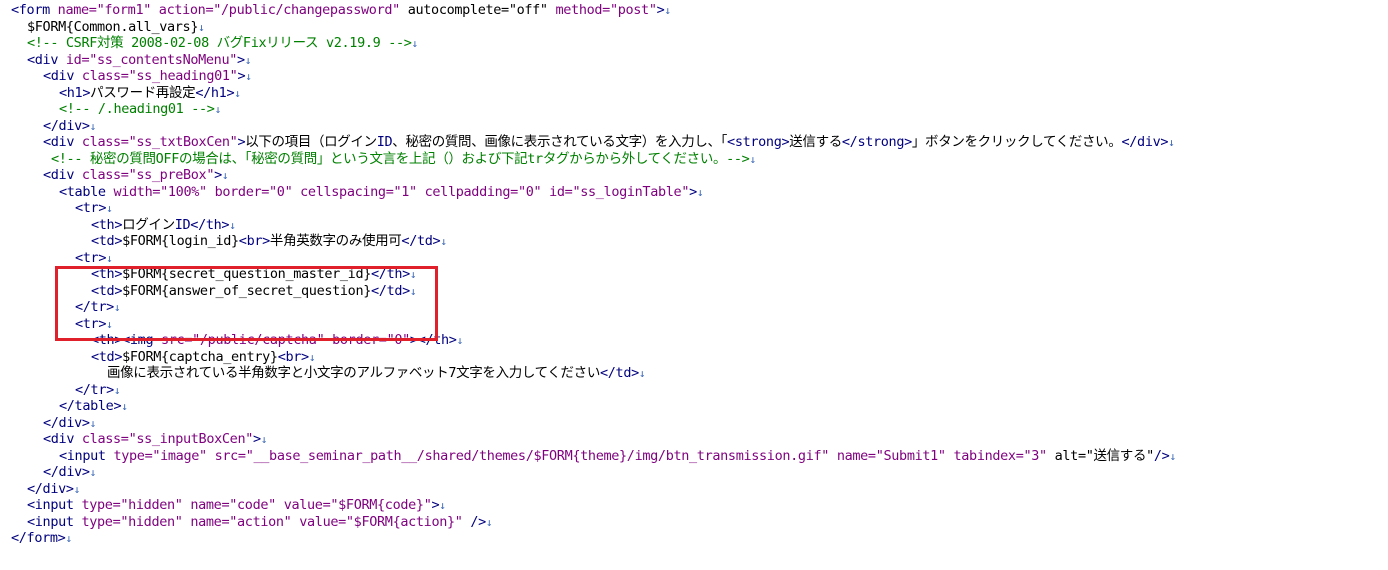 This screenshot has height=570, width=1388. I want to click on code-line: </tr>↓, so click(98, 390).